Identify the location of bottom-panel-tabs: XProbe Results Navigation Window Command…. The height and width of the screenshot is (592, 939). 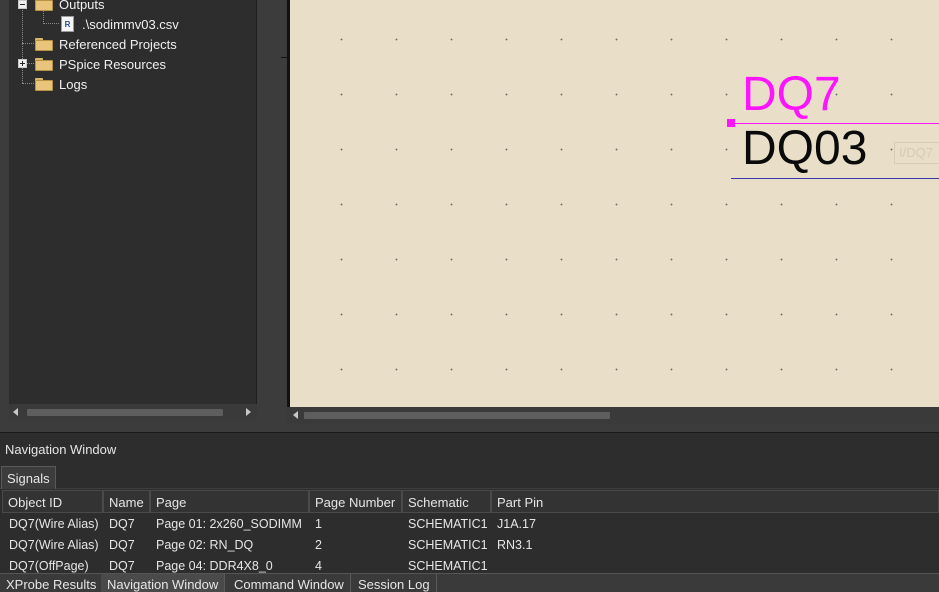
(469, 582).